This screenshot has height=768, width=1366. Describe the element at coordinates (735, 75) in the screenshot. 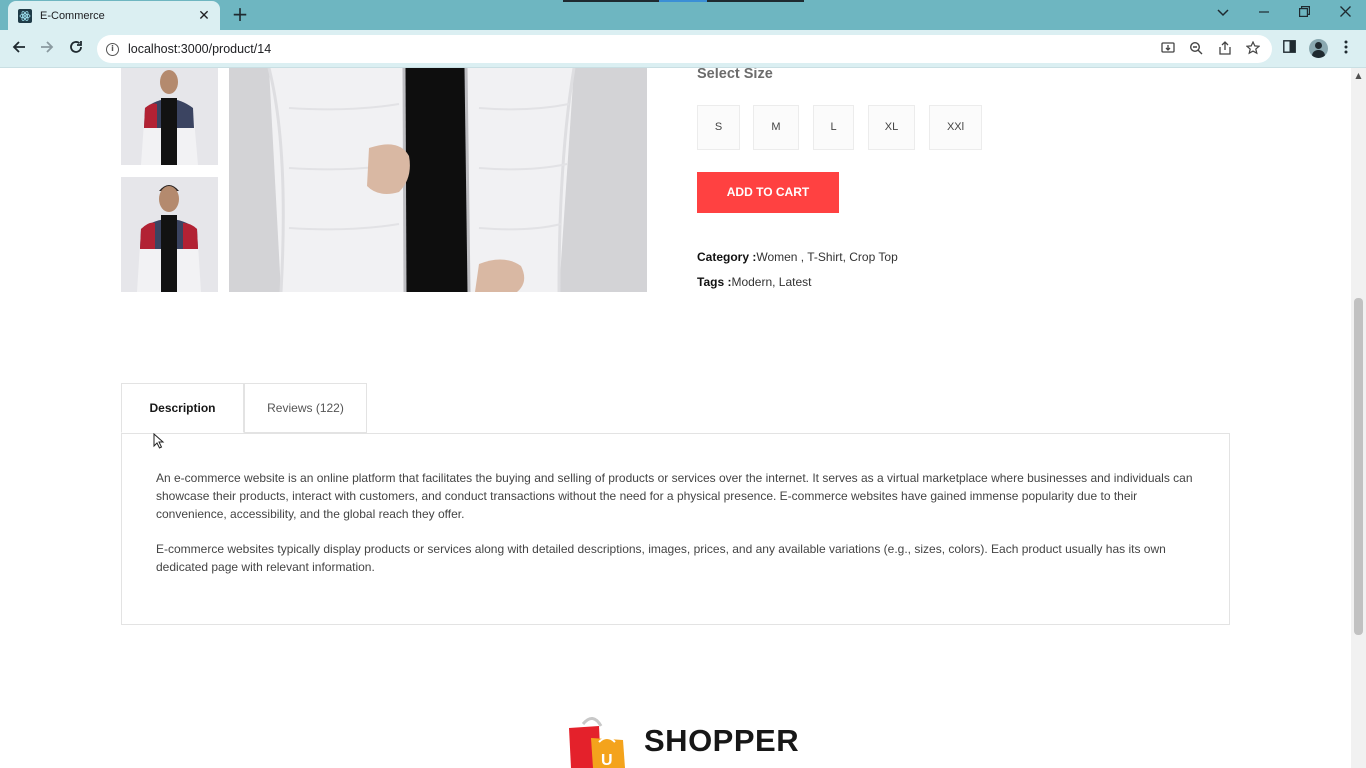

I see `select-size-label: Select Size` at that location.